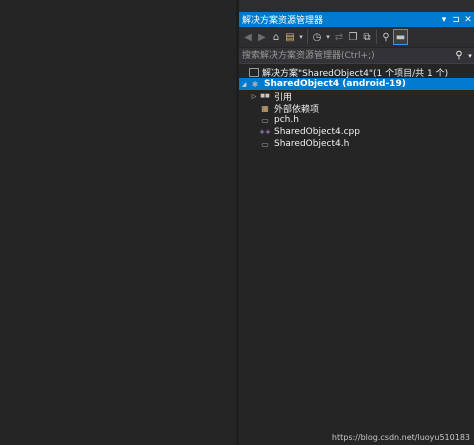 Image resolution: width=474 pixels, height=445 pixels. Describe the element at coordinates (265, 108) in the screenshot. I see `external-dependencies-icon: ▦` at that location.